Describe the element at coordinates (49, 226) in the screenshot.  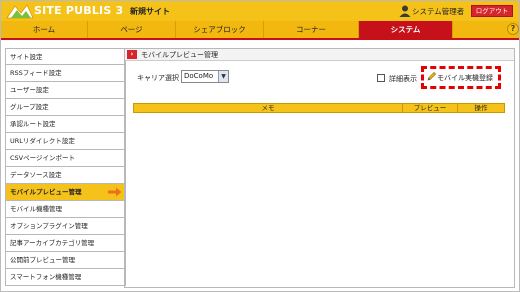
I see `sidebar-item-label: オプションプラグイン管理` at that location.